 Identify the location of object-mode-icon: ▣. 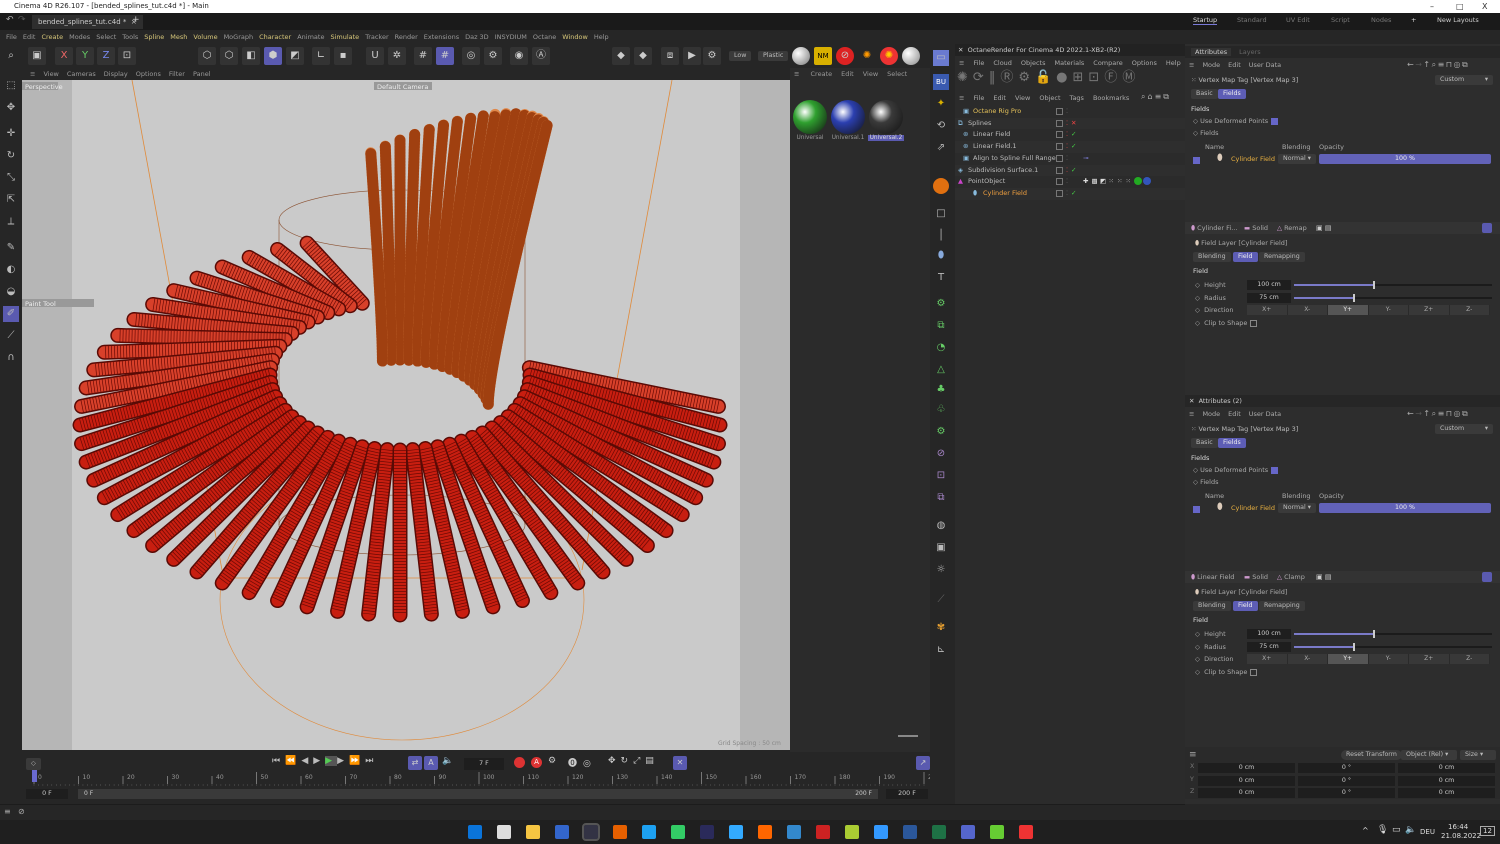
(37, 56).